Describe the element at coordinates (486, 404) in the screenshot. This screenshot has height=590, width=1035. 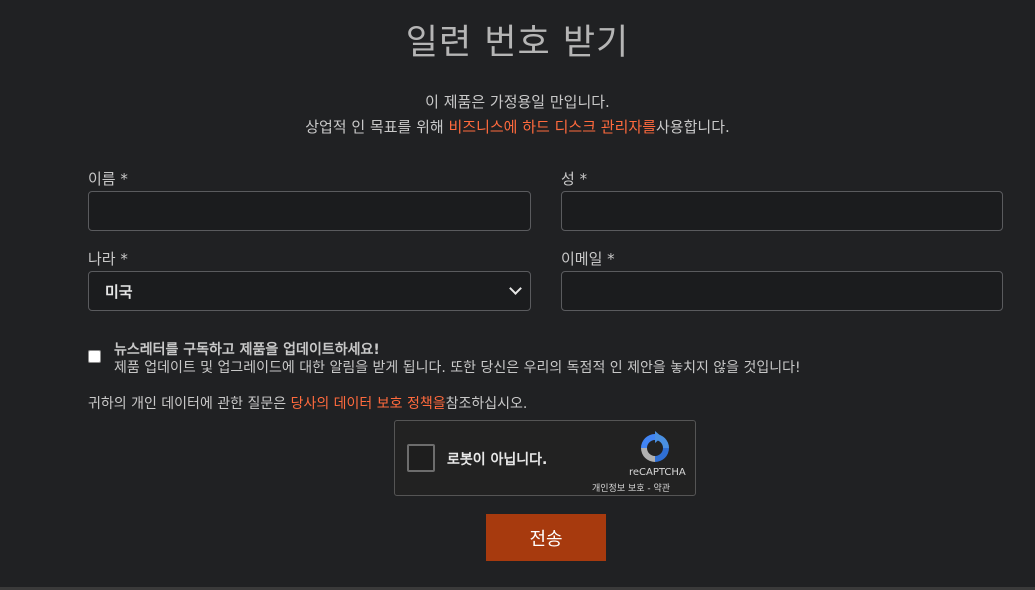
I see `privacy-suffix: 참조하십시오.` at that location.